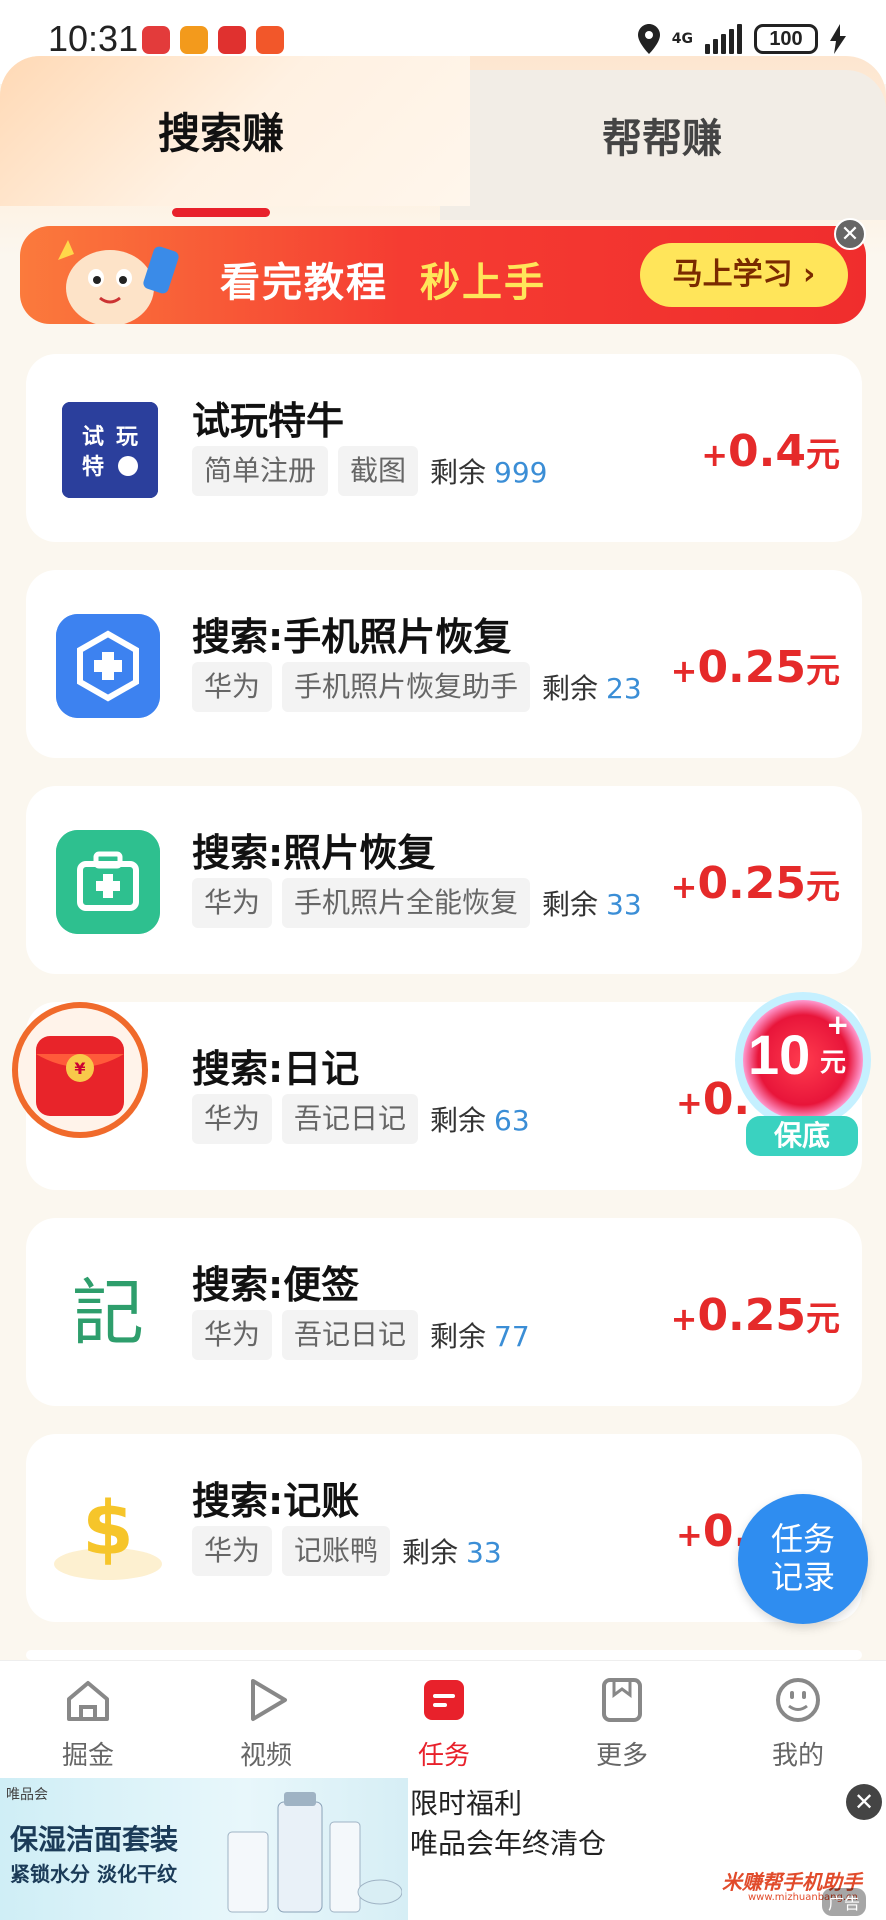 The image size is (886, 1920). Describe the element at coordinates (80, 1070) in the screenshot. I see `red-packet-float-button: ¥` at that location.